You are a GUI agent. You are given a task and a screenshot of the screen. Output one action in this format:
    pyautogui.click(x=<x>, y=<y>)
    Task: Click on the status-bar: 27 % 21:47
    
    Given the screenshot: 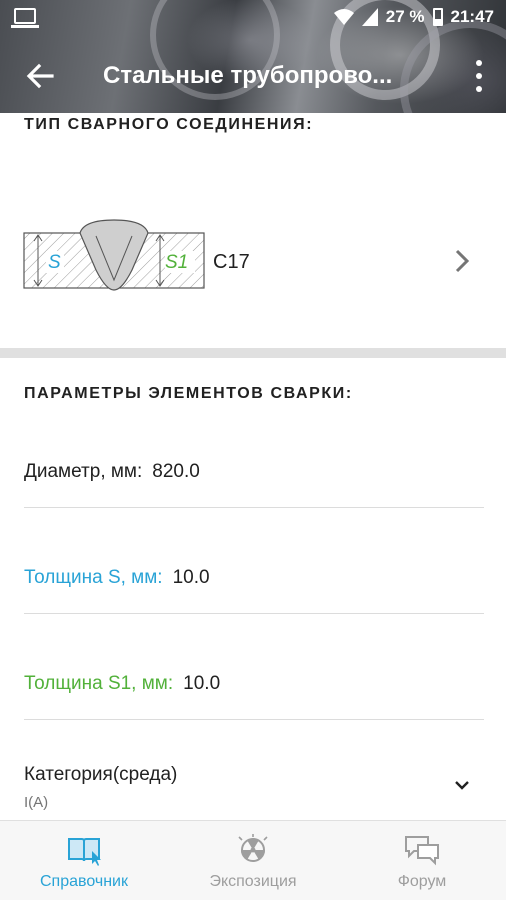 What is the action you would take?
    pyautogui.click(x=253, y=18)
    